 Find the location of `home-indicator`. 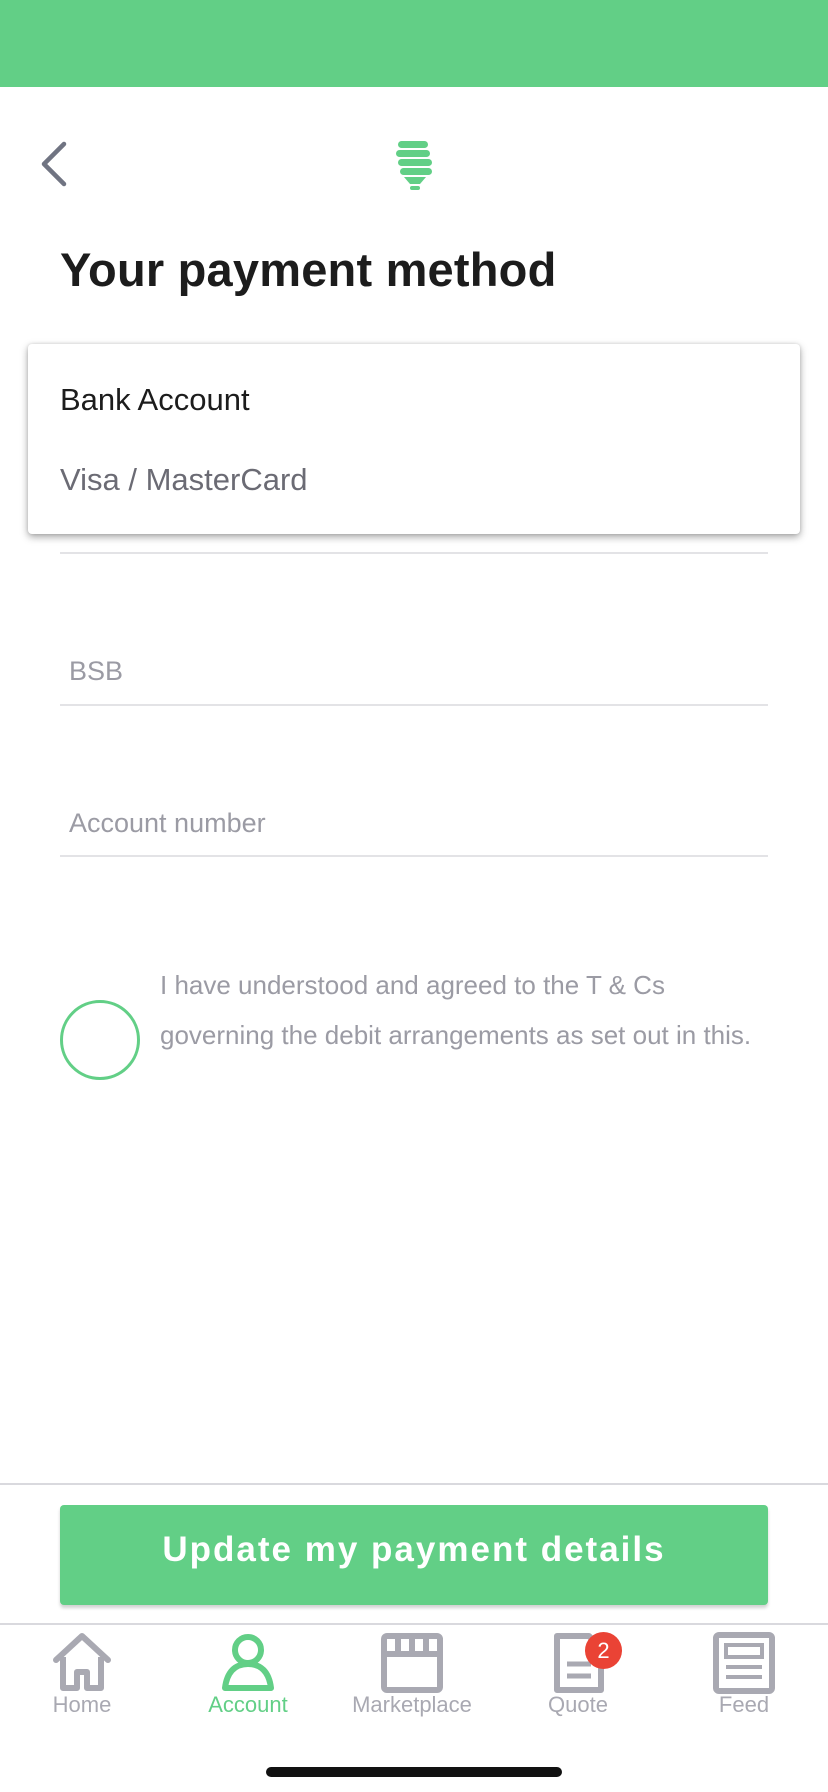

home-indicator is located at coordinates (414, 1772).